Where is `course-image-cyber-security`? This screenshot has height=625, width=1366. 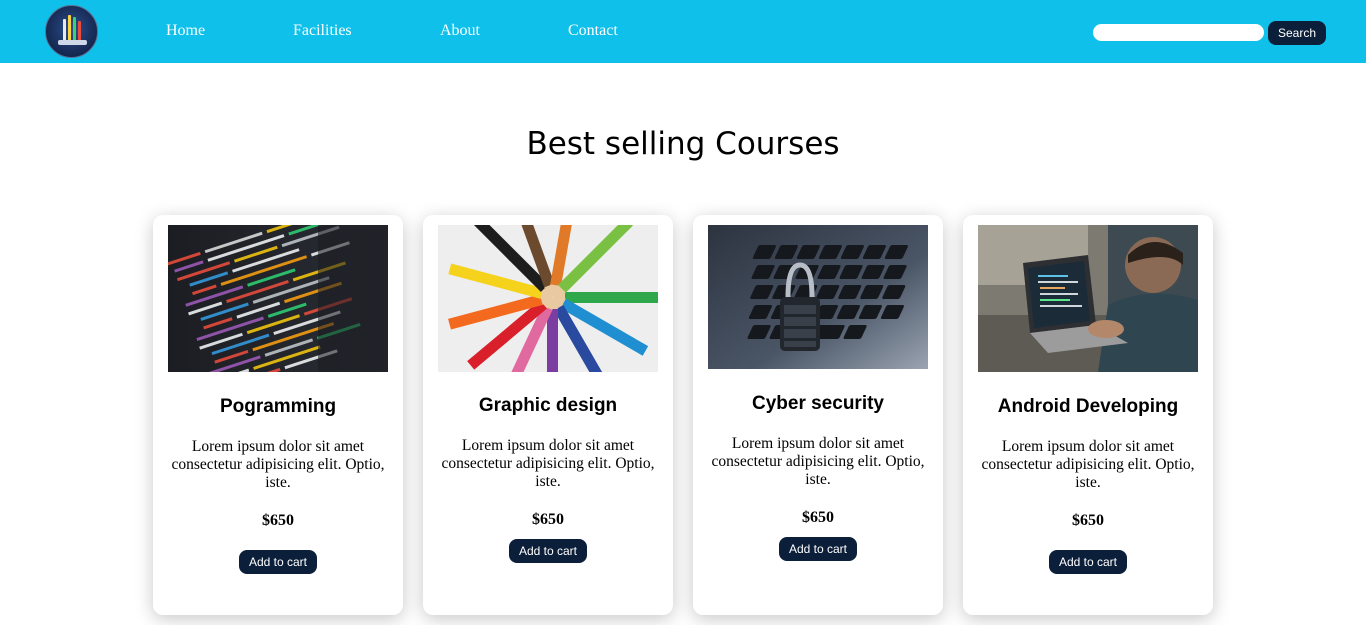 course-image-cyber-security is located at coordinates (818, 297).